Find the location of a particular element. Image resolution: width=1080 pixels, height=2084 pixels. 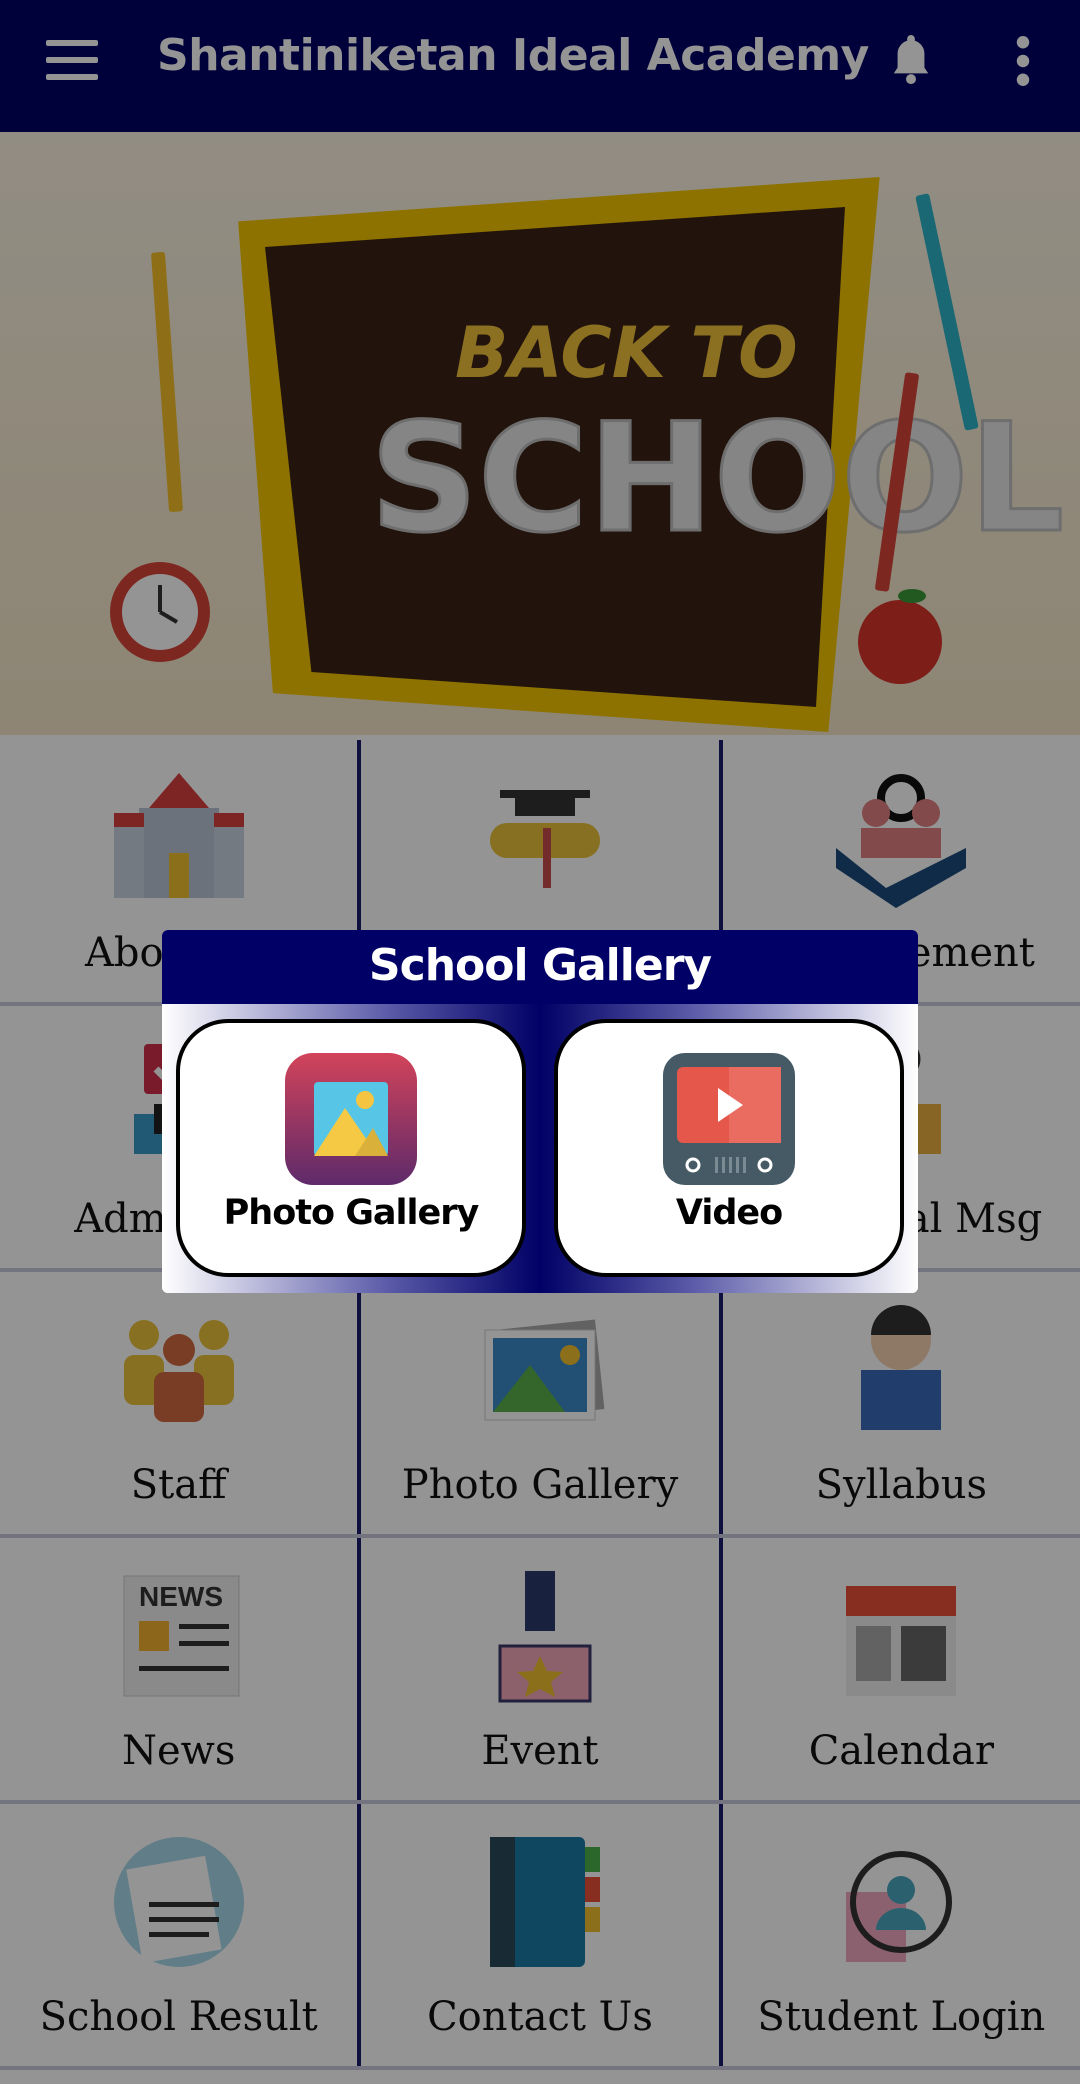

school-gallery-dialog: School Gallery Photo Gallery Video is located at coordinates (540, 1111).